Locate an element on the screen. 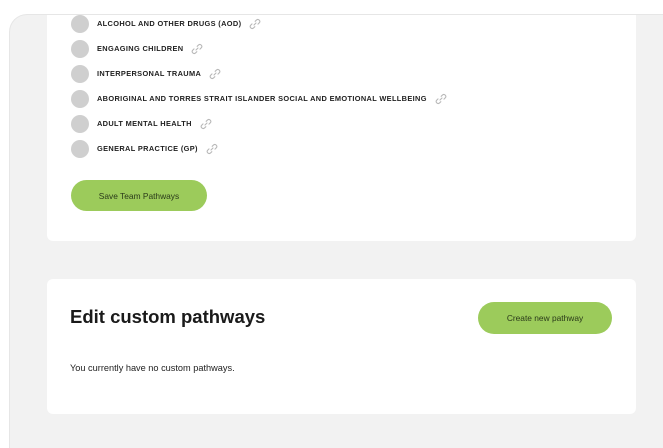 The width and height of the screenshot is (663, 448). pathway-item-general-practice: GENERAL PRACTICE (GP) is located at coordinates (259, 148).